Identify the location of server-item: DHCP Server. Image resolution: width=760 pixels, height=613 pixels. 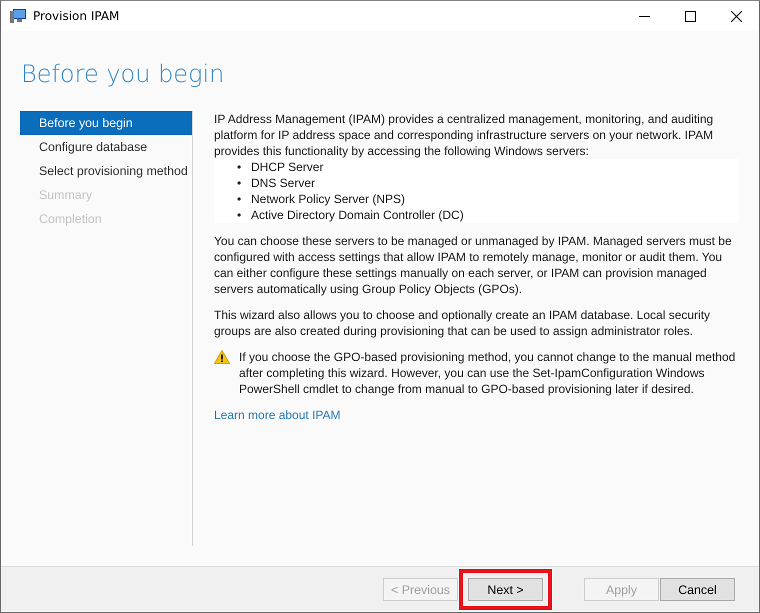
(287, 167).